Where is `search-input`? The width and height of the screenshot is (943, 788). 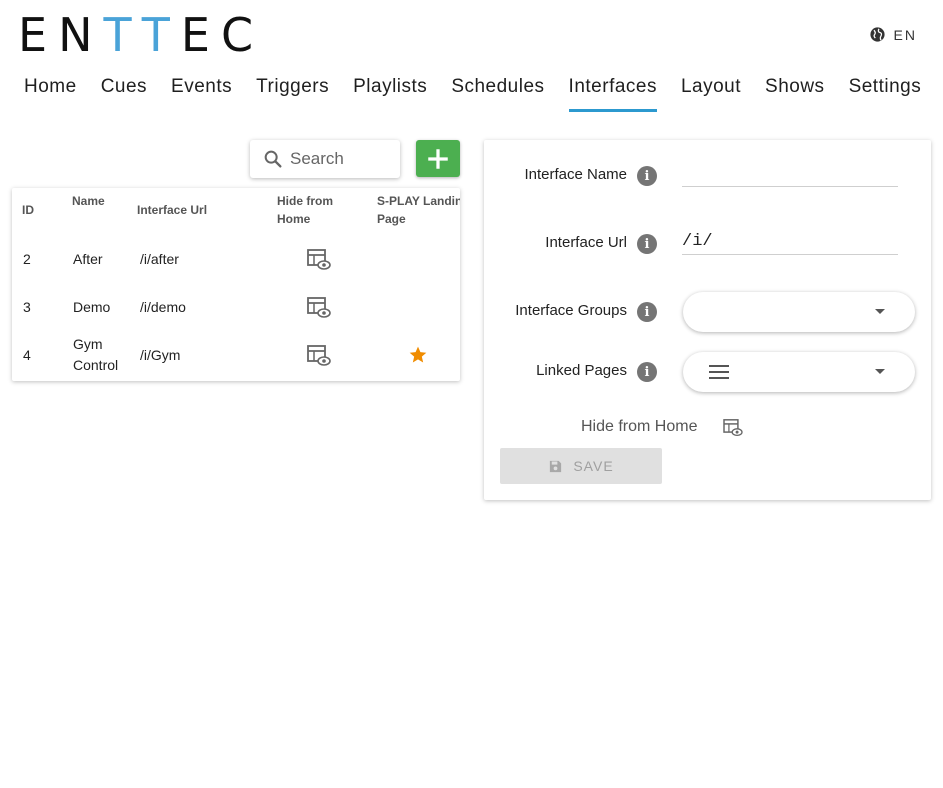 search-input is located at coordinates (340, 159).